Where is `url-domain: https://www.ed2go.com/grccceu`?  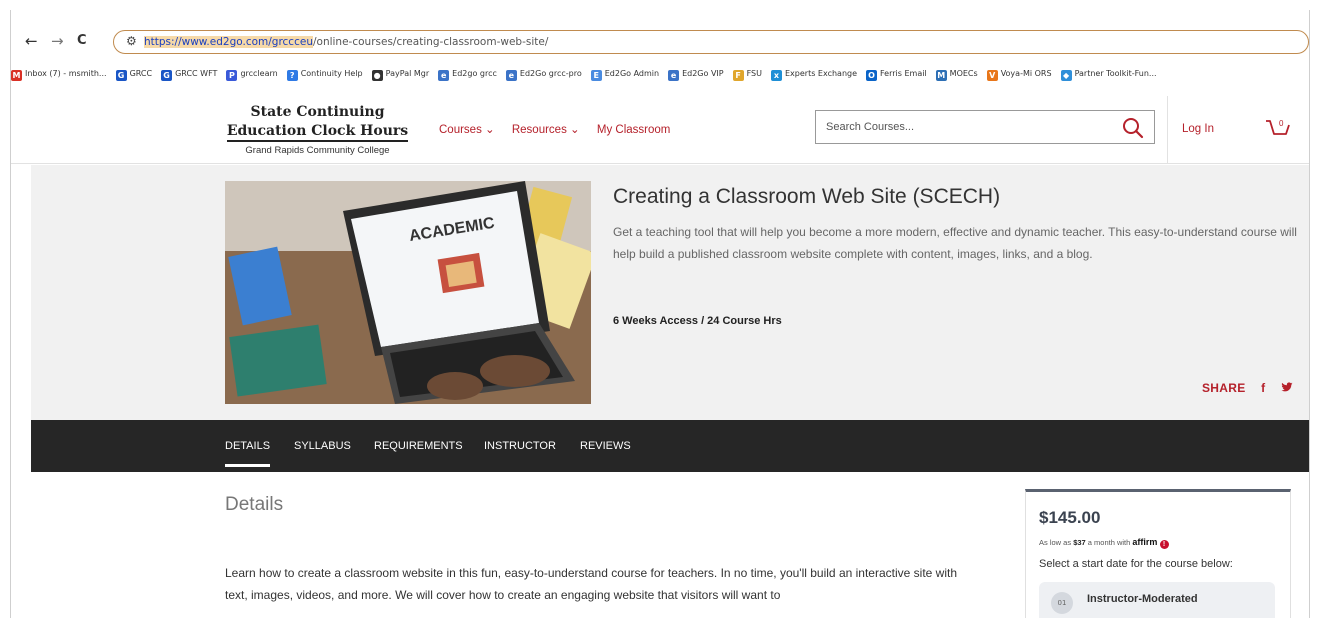
url-domain: https://www.ed2go.com/grccceu is located at coordinates (228, 42).